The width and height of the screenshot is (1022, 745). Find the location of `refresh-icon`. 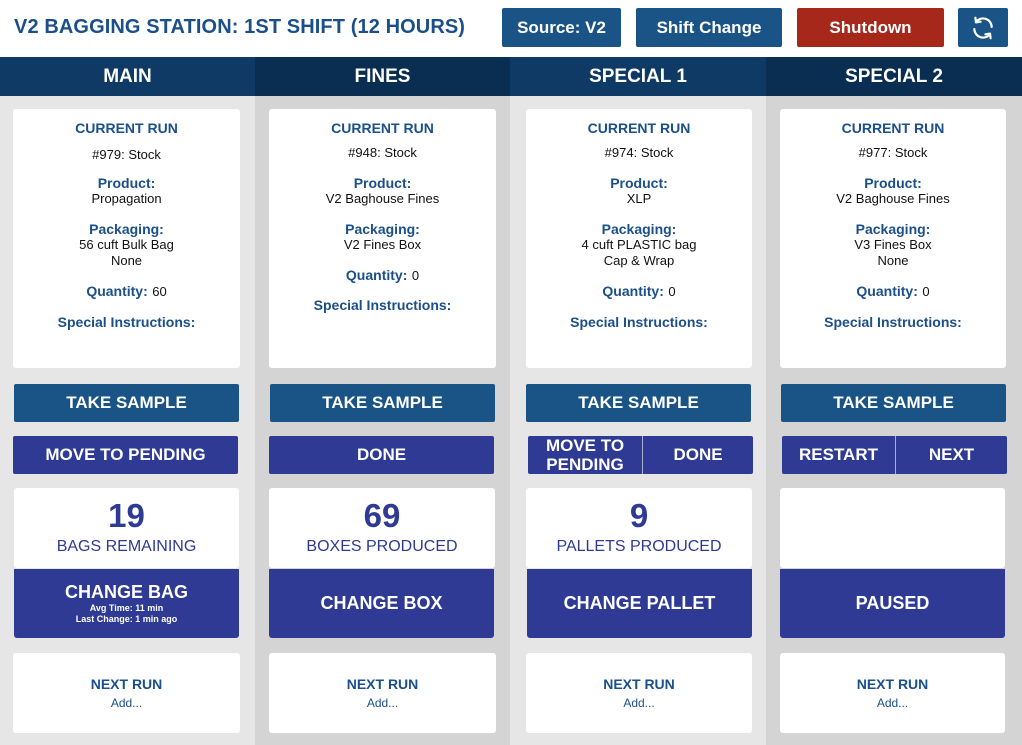

refresh-icon is located at coordinates (983, 27).